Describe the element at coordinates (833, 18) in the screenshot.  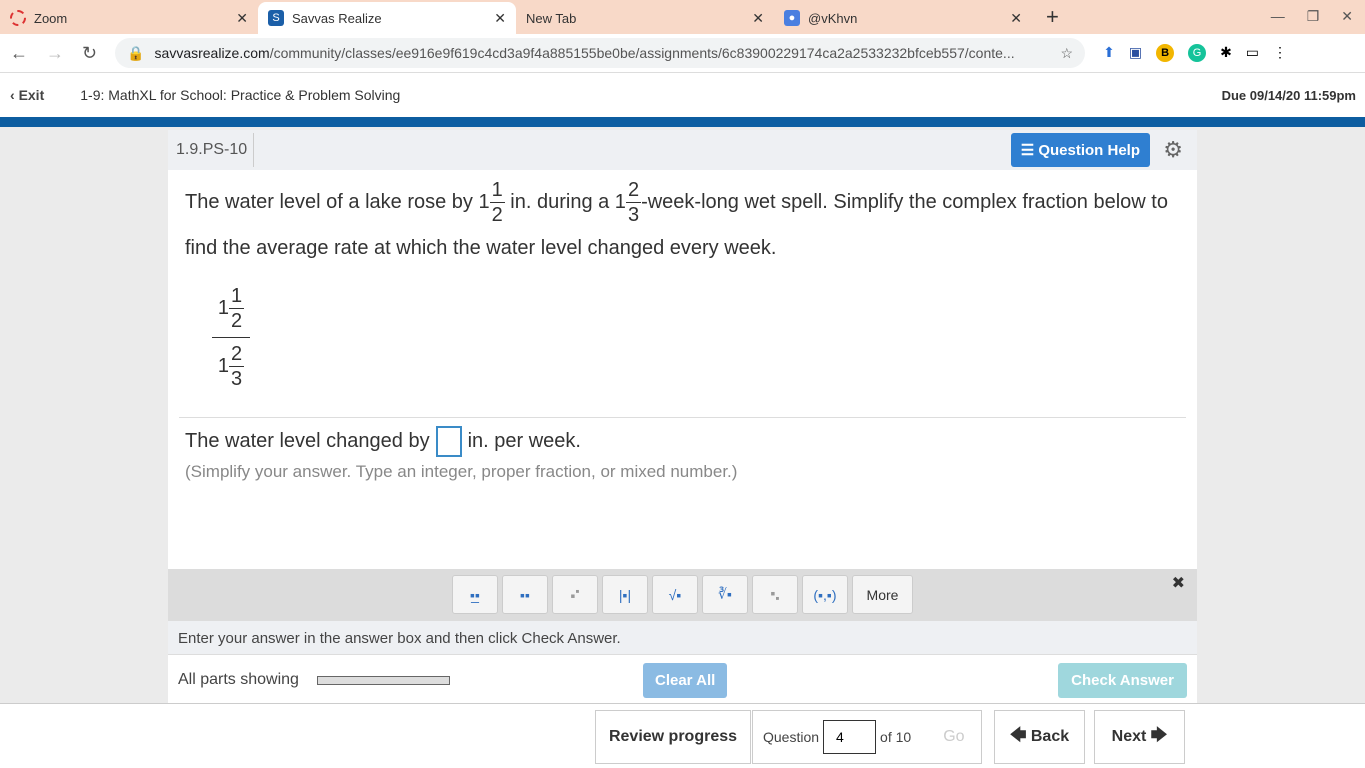
I see `tab-label: @vKhvn` at that location.